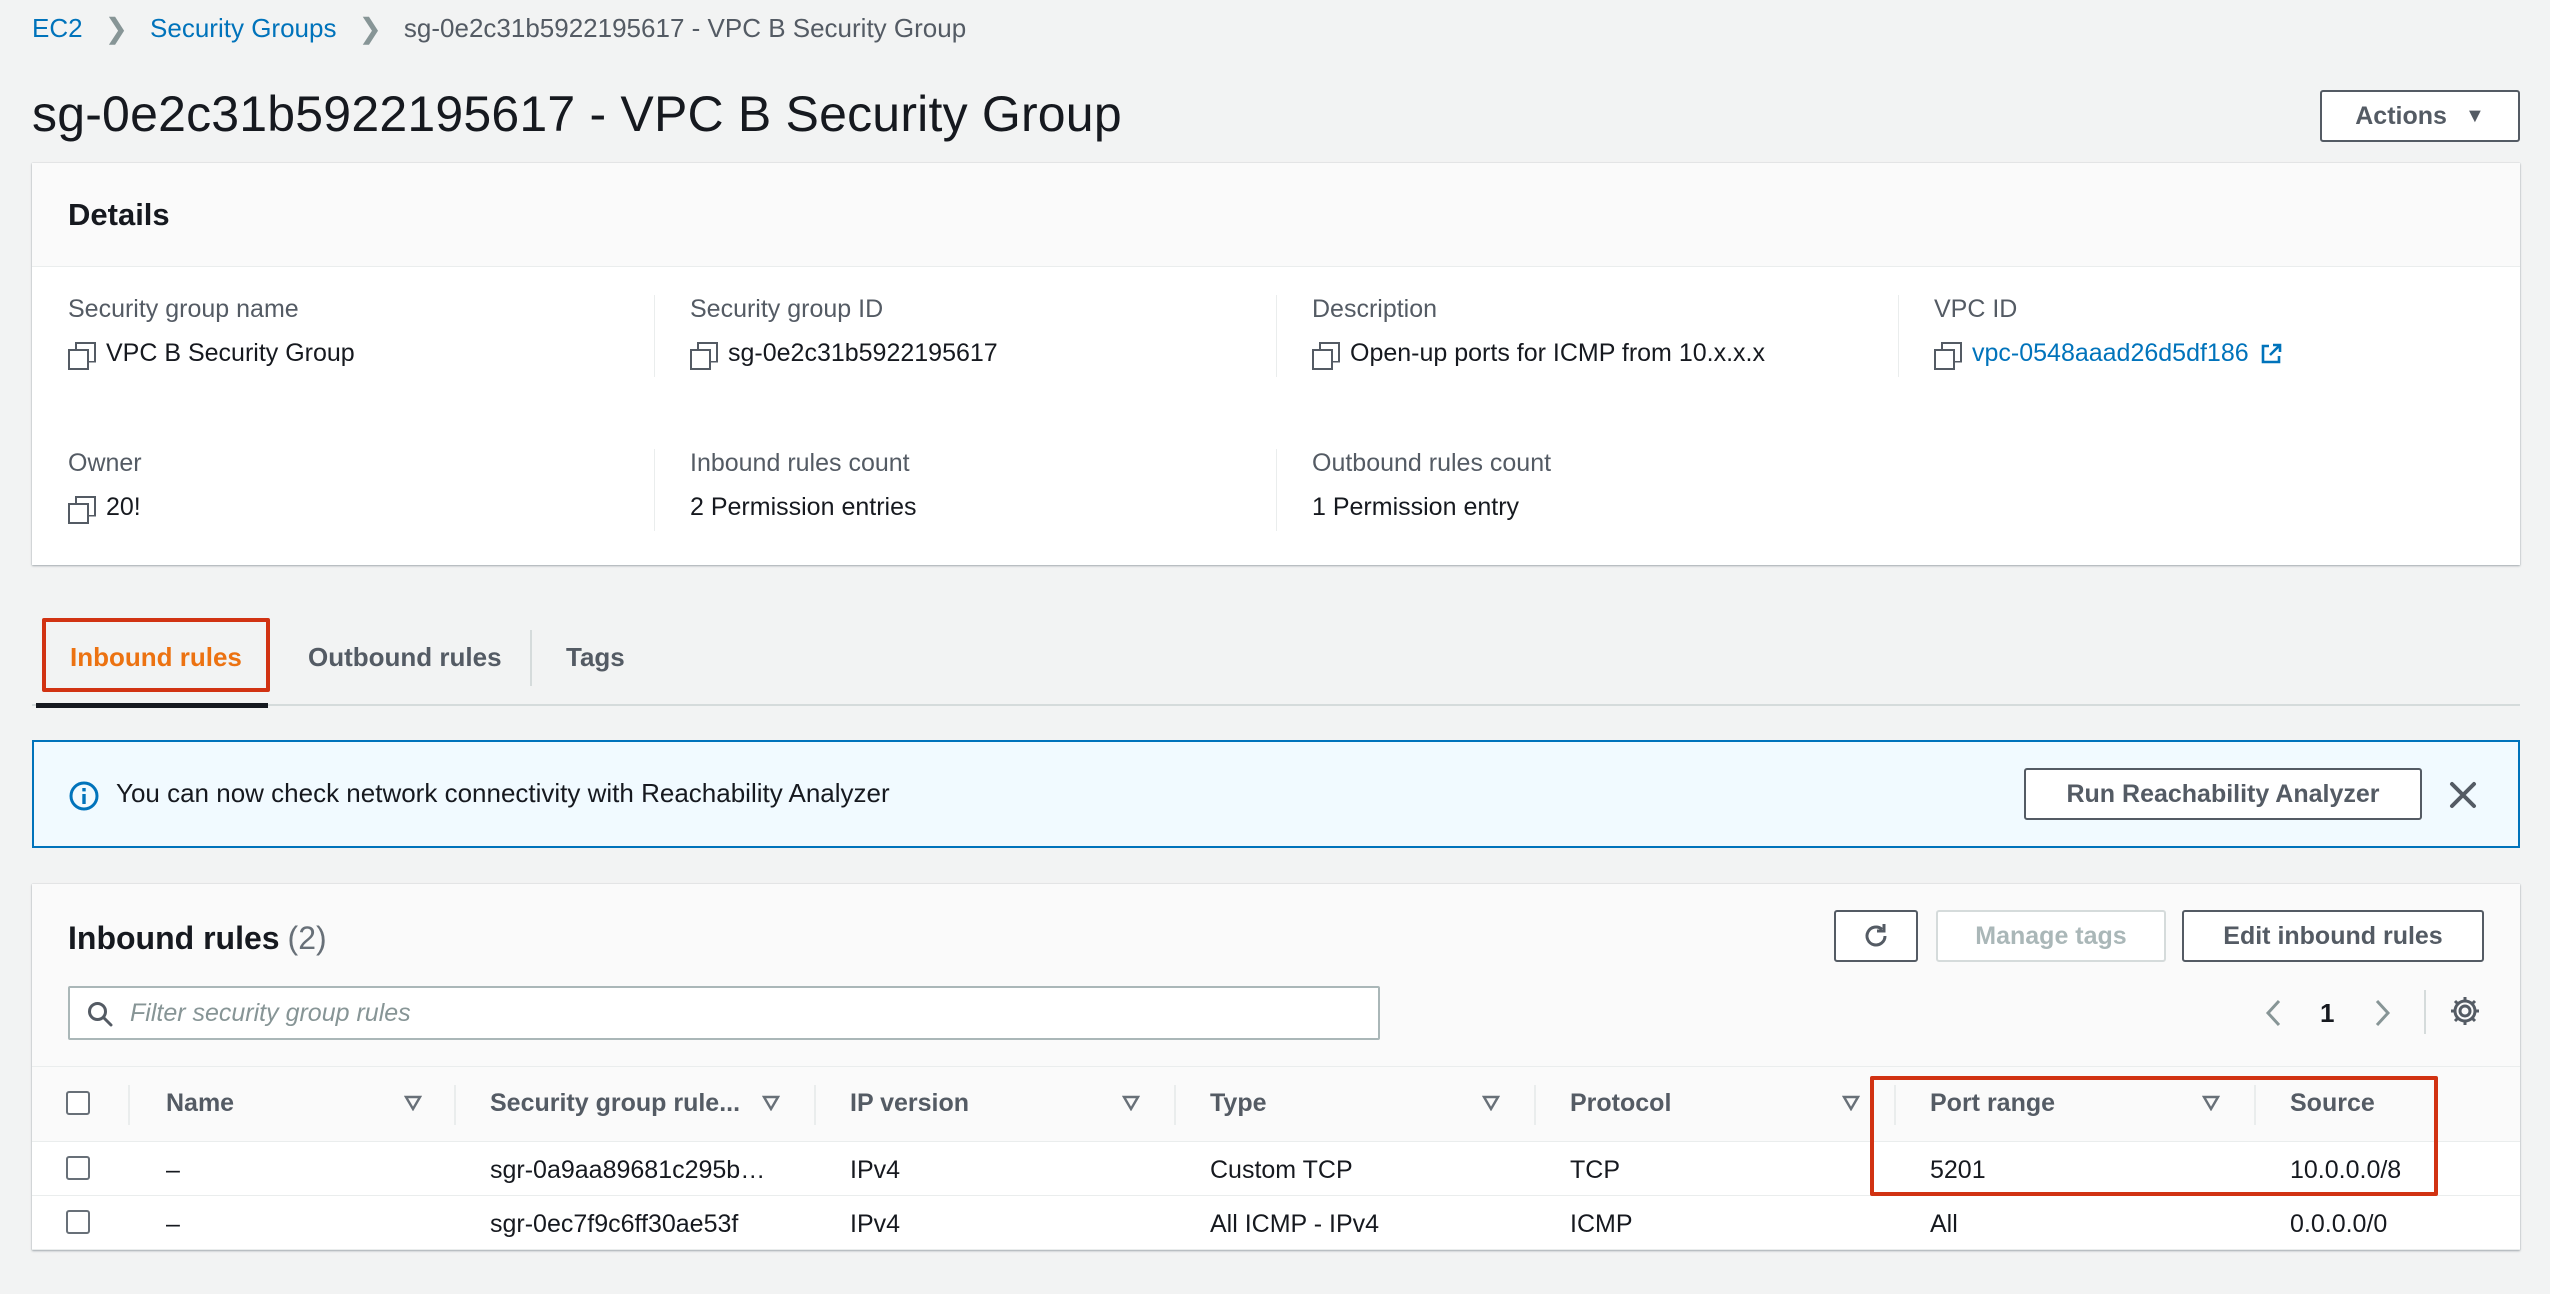 This screenshot has width=2550, height=1294. Describe the element at coordinates (2474, 115) in the screenshot. I see `caret-down-icon: ▼` at that location.